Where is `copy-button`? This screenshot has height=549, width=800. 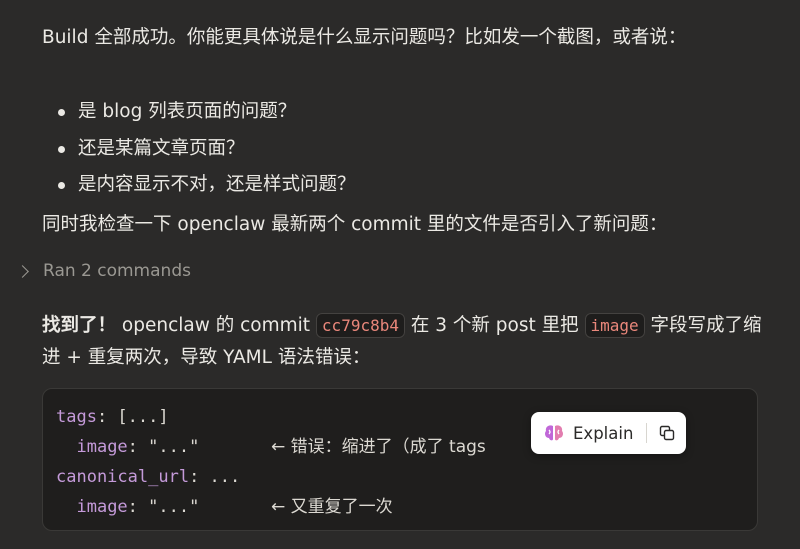
copy-button is located at coordinates (666, 433).